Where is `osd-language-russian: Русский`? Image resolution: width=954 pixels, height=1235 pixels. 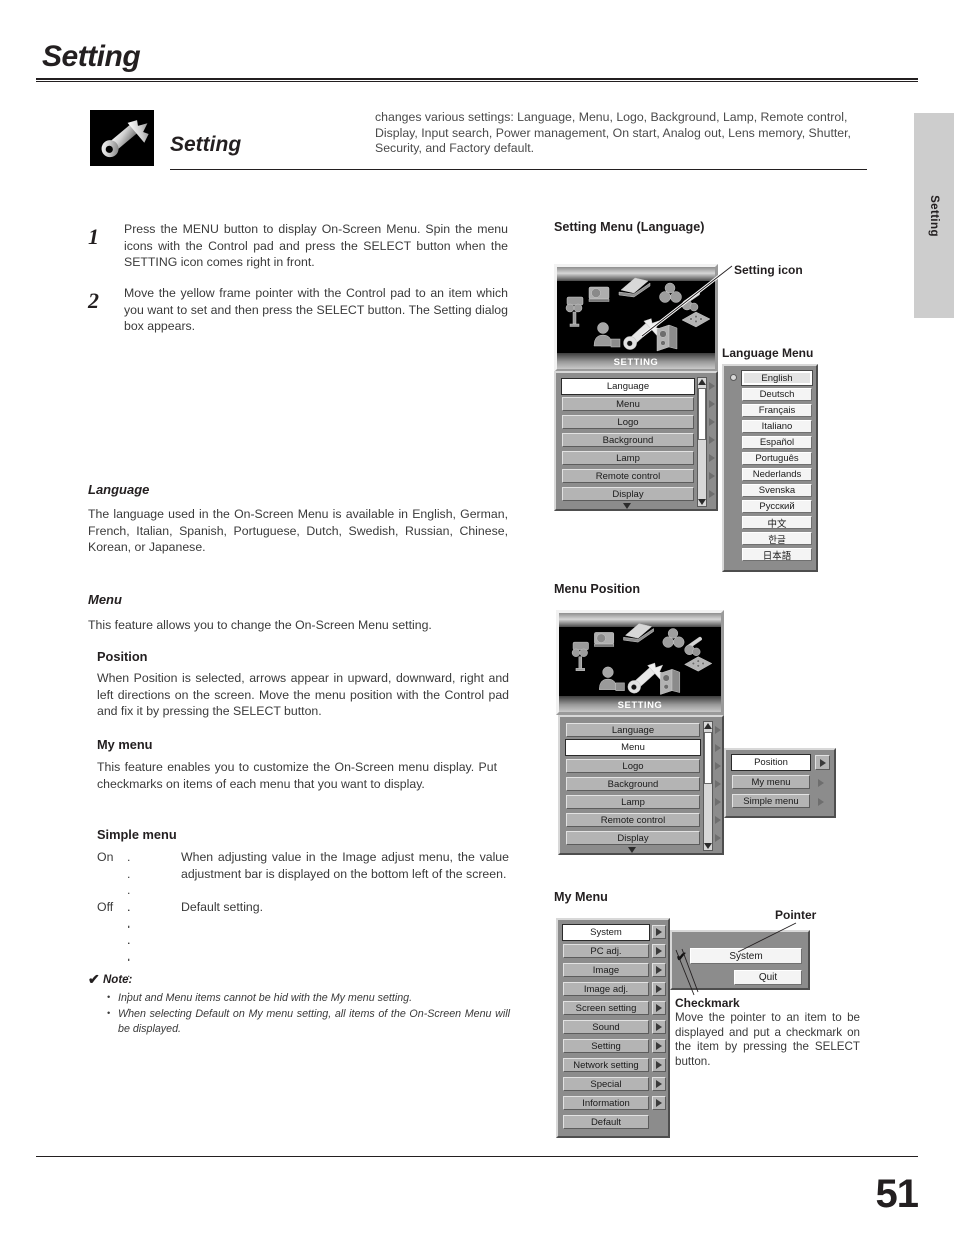
osd-language-russian: Русский is located at coordinates (777, 506).